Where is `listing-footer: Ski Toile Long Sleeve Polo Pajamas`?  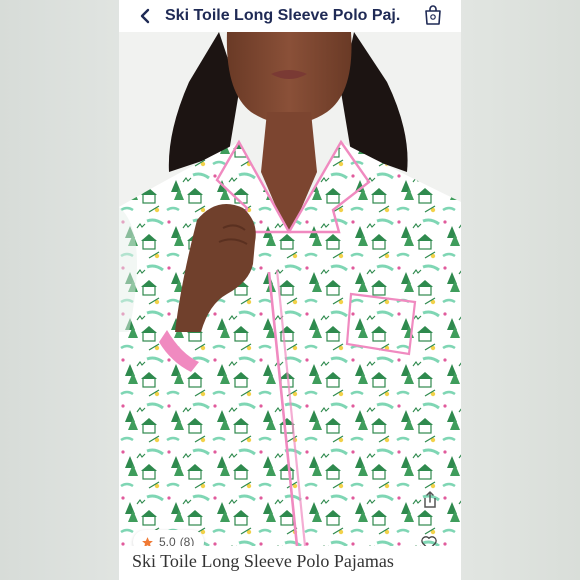
listing-footer: Ski Toile Long Sleeve Polo Pajamas is located at coordinates (290, 563).